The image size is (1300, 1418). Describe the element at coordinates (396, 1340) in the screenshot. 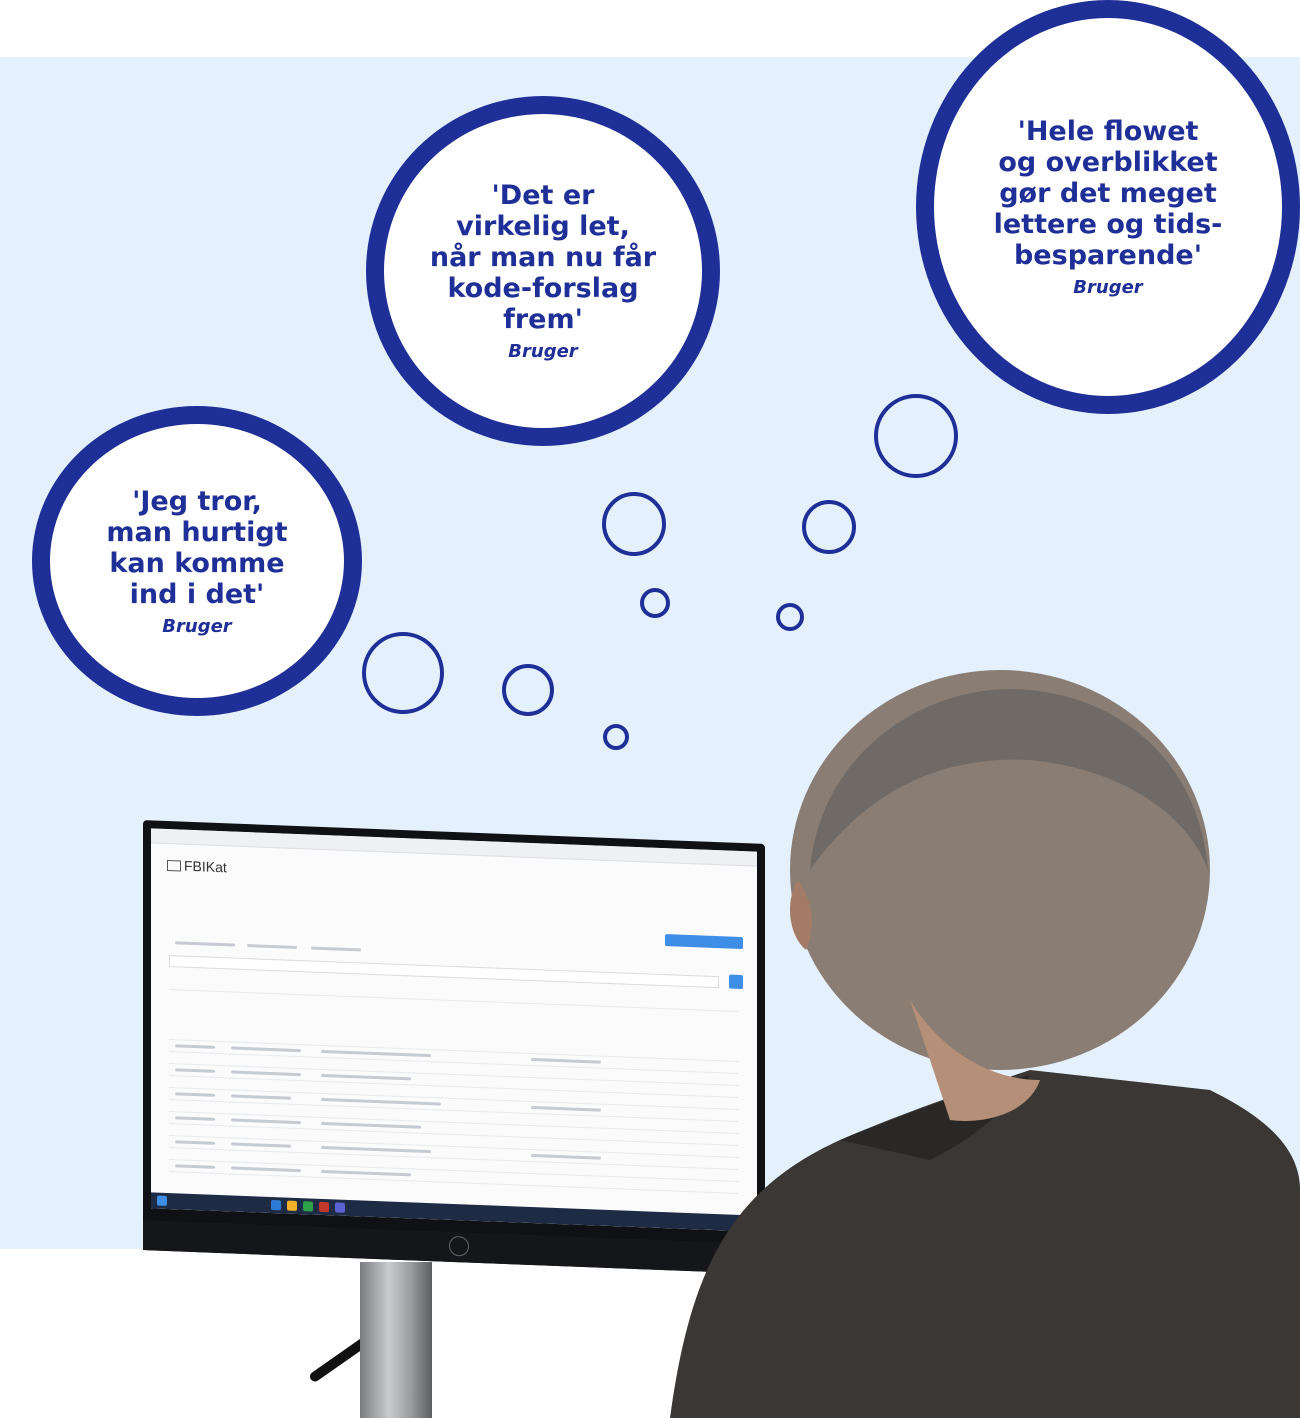

I see `monitor-stand` at that location.